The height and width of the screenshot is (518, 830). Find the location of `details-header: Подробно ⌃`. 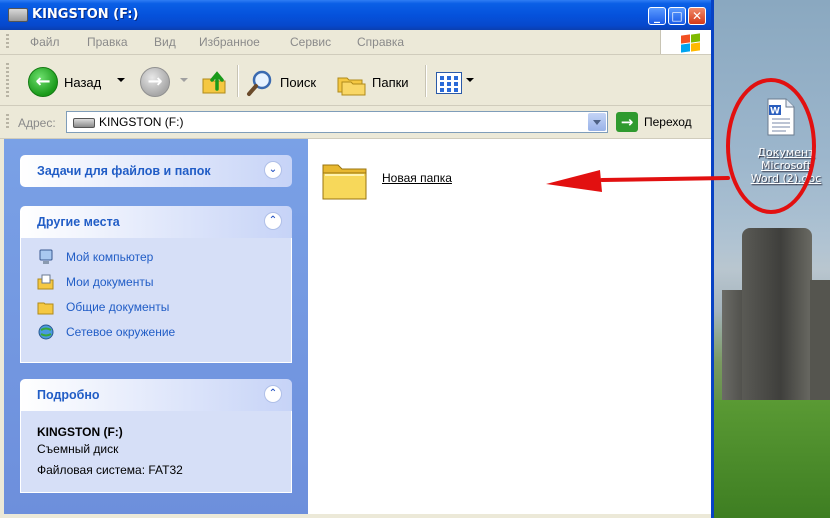

details-header: Подробно ⌃ is located at coordinates (156, 395).